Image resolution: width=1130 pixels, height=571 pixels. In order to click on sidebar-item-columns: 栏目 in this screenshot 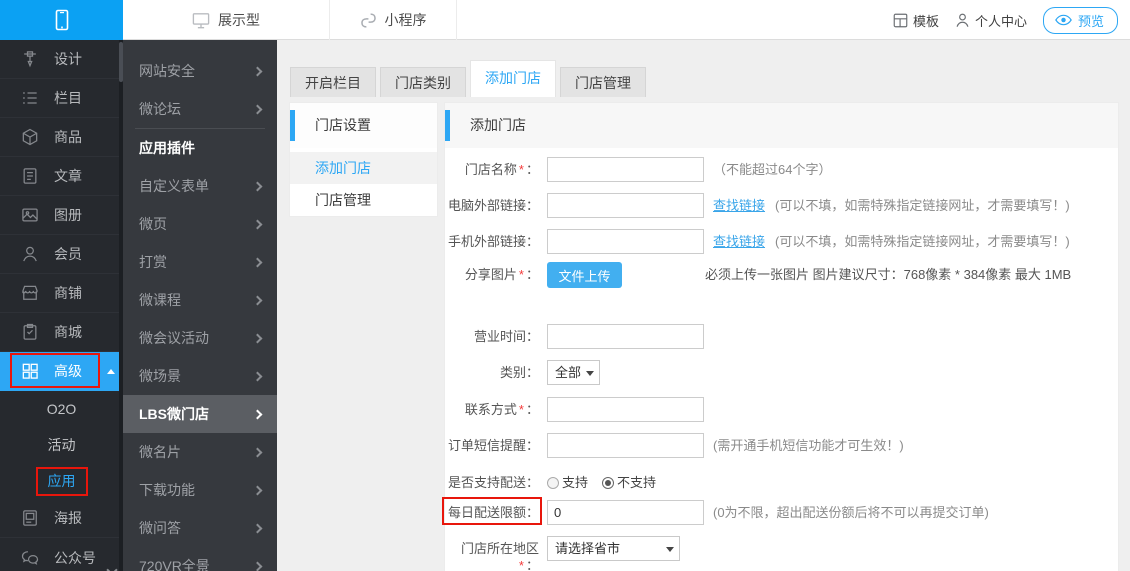, I will do `click(61, 98)`.